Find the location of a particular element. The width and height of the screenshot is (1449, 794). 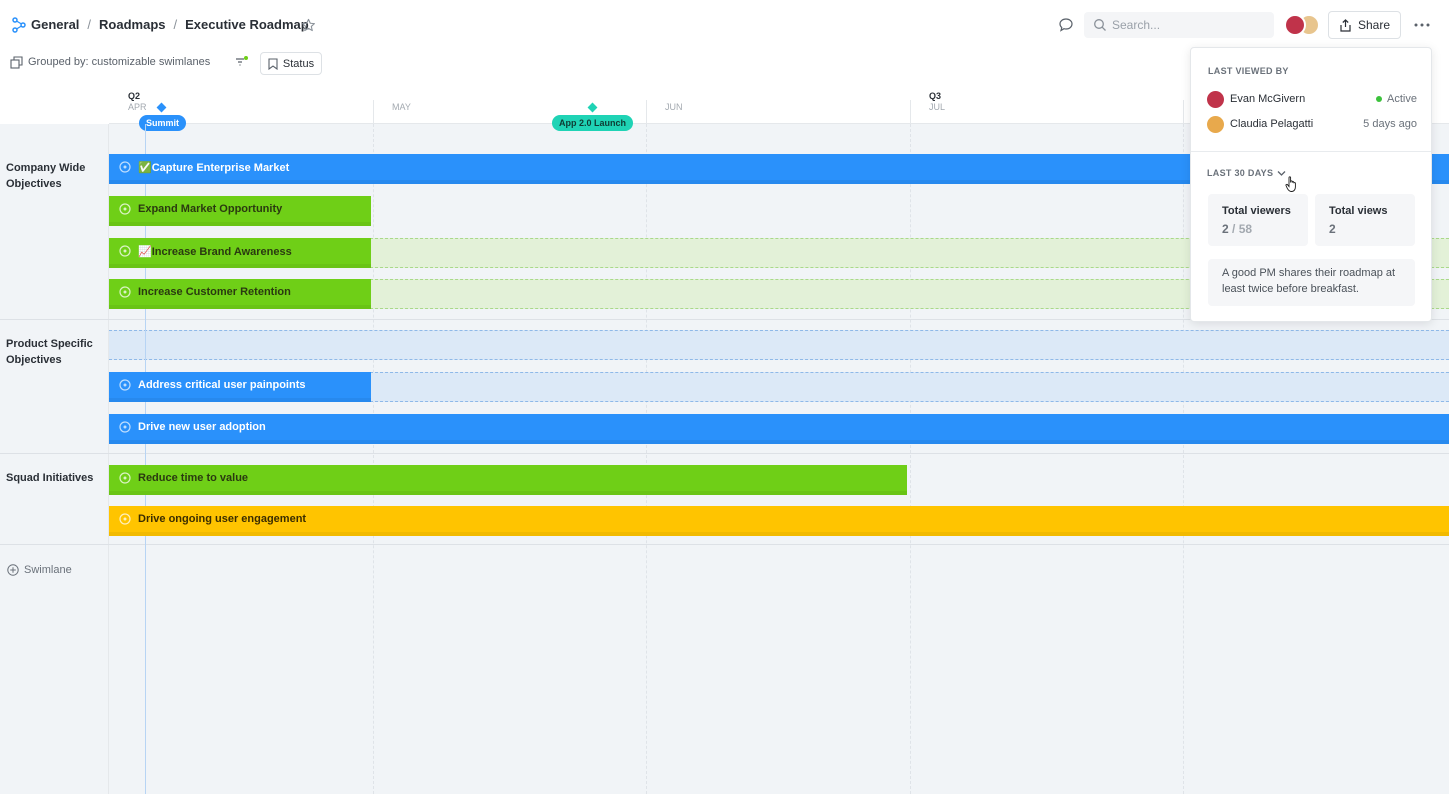

bar-label: Reduce time to value is located at coordinates (193, 478).